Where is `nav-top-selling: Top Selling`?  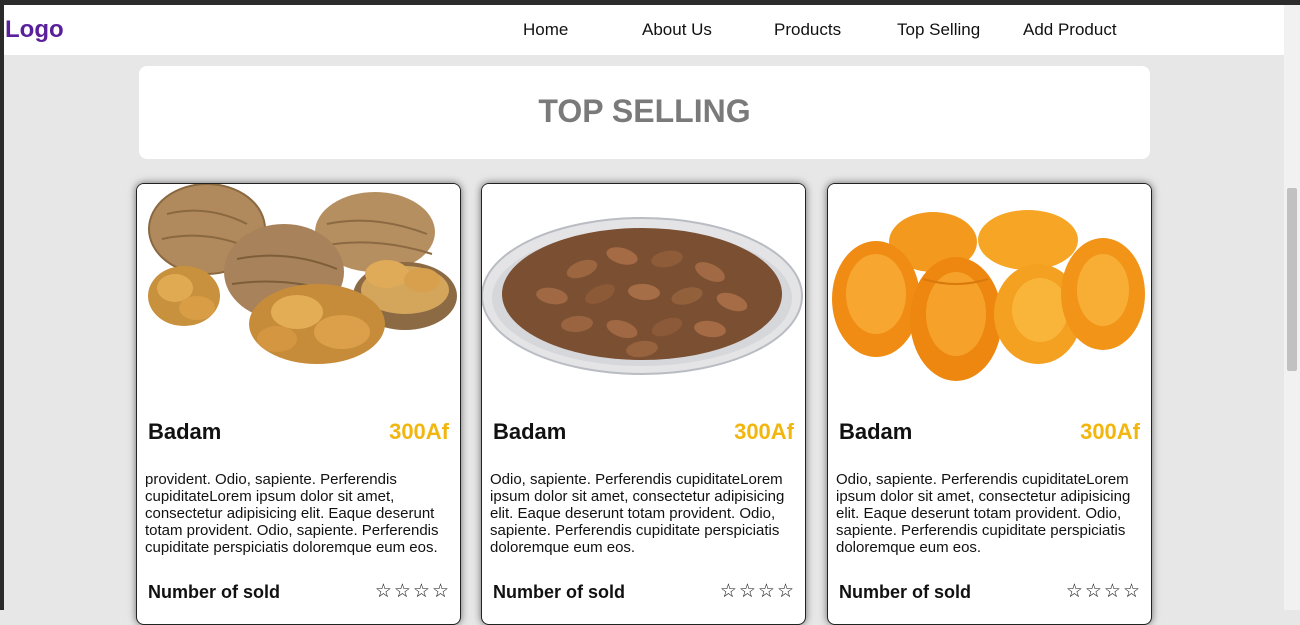
nav-top-selling: Top Selling is located at coordinates (938, 30).